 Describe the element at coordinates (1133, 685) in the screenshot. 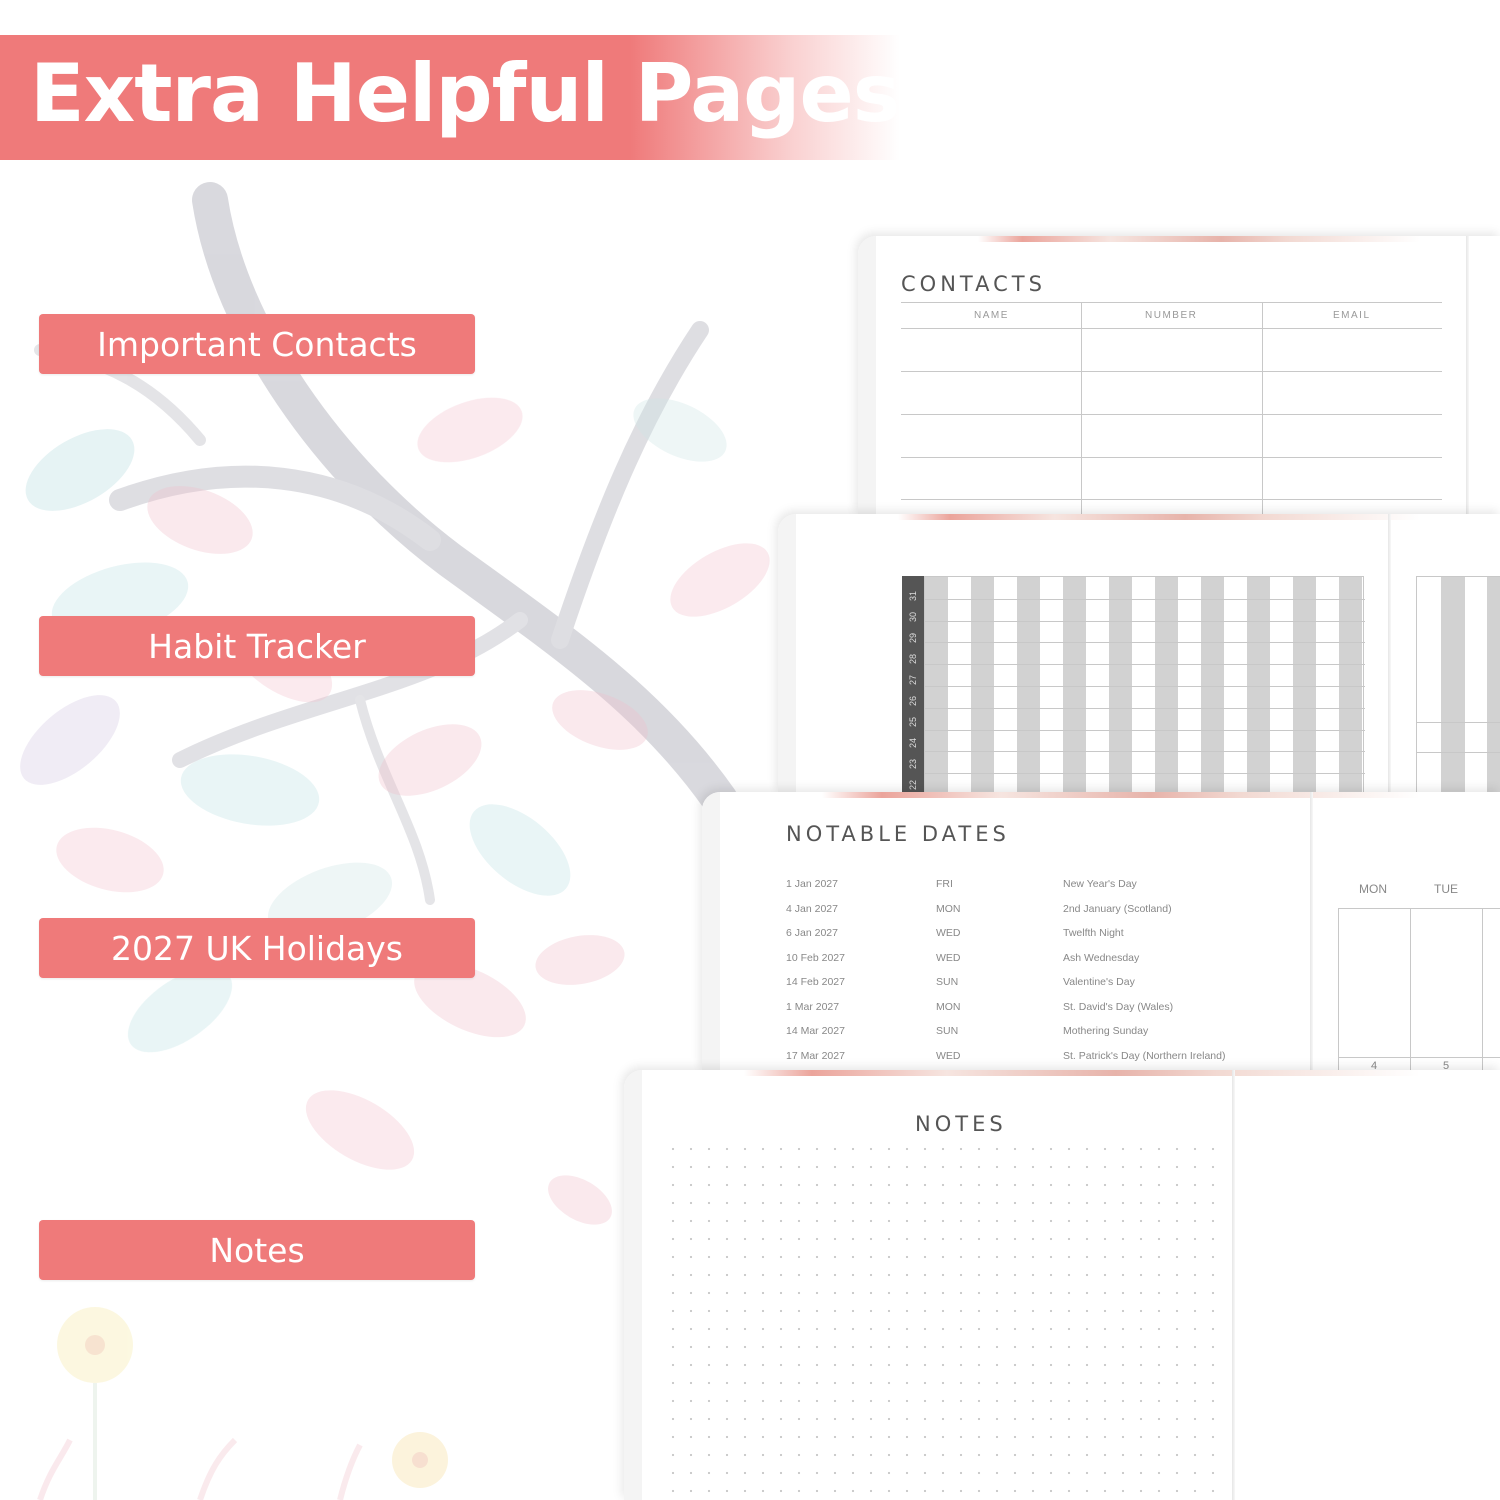

I see `habit-grid: 22 23 24 25 26 27 28 29 30 31` at that location.